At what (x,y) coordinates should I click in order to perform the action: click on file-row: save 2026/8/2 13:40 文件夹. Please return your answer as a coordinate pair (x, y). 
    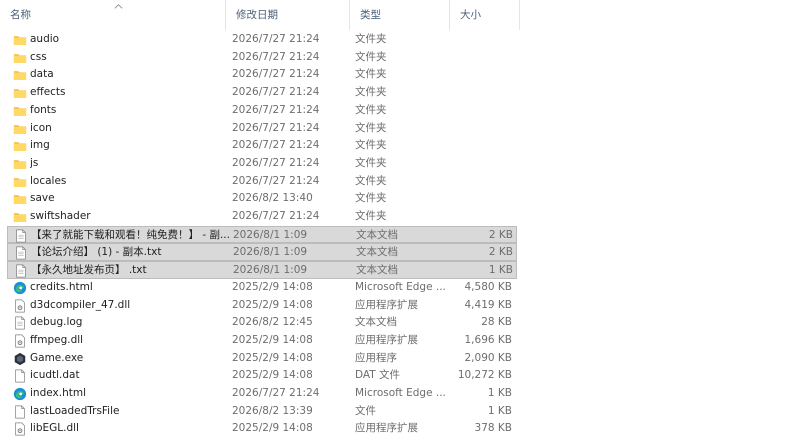
    Looking at the image, I should click on (262, 199).